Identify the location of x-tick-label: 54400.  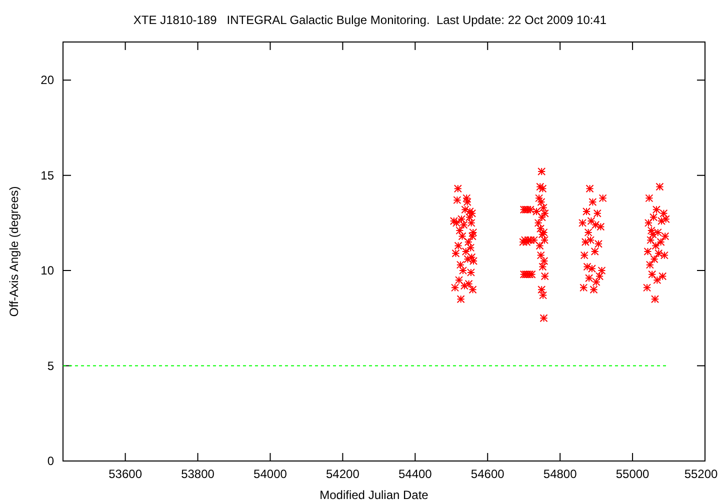
(415, 474).